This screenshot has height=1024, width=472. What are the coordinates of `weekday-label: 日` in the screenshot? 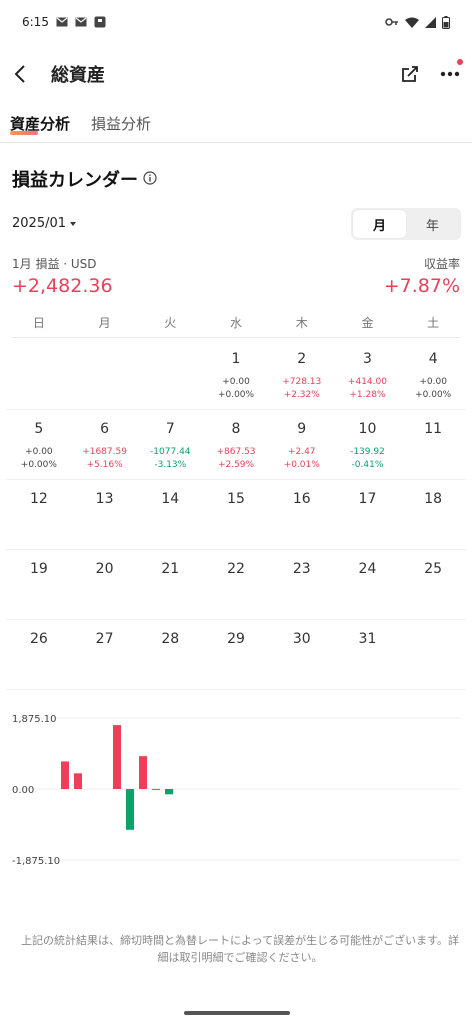 It's located at (38, 323).